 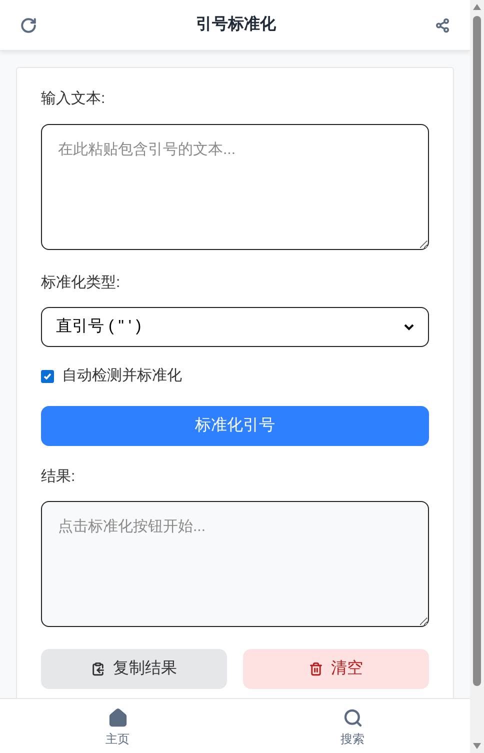 I want to click on search-nav-item: 搜索, so click(x=352, y=726).